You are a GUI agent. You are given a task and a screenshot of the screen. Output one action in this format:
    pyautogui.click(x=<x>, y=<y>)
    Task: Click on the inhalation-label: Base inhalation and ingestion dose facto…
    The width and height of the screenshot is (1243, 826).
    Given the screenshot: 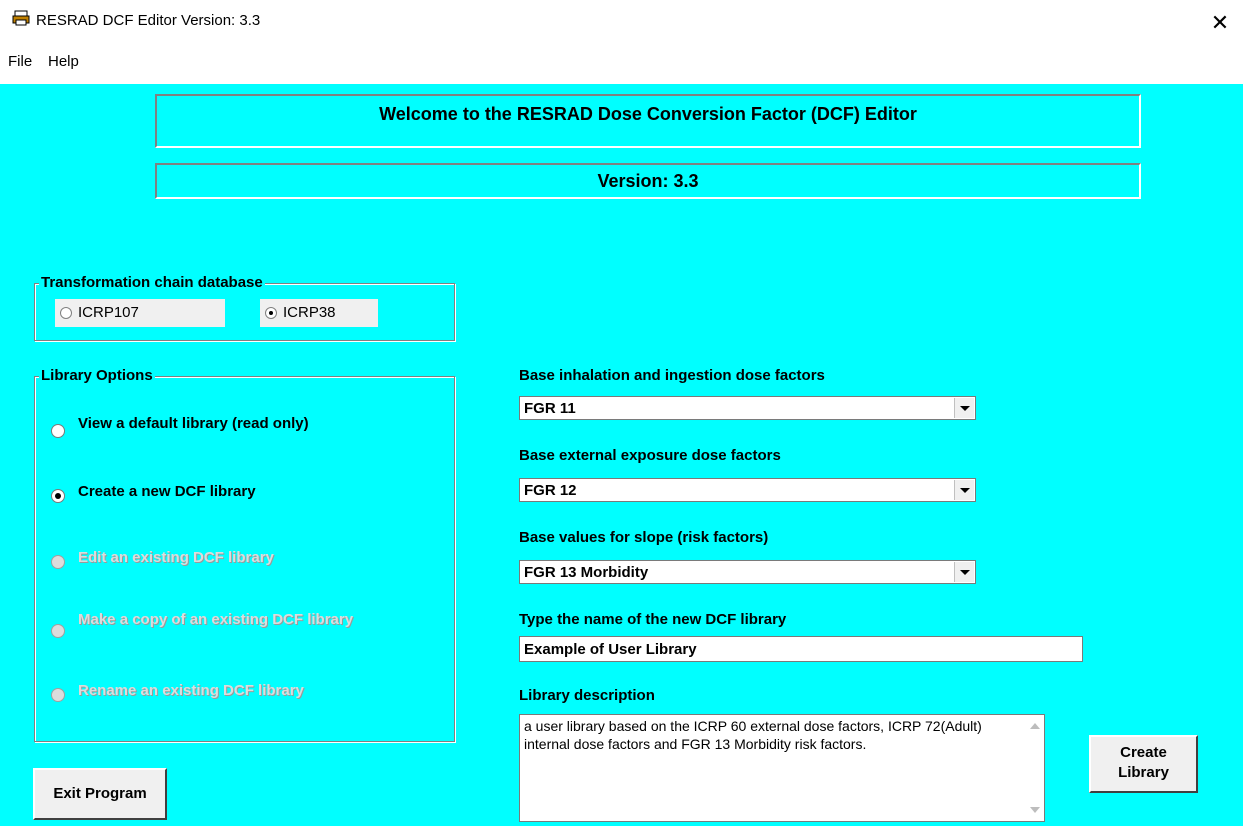 What is the action you would take?
    pyautogui.click(x=672, y=375)
    